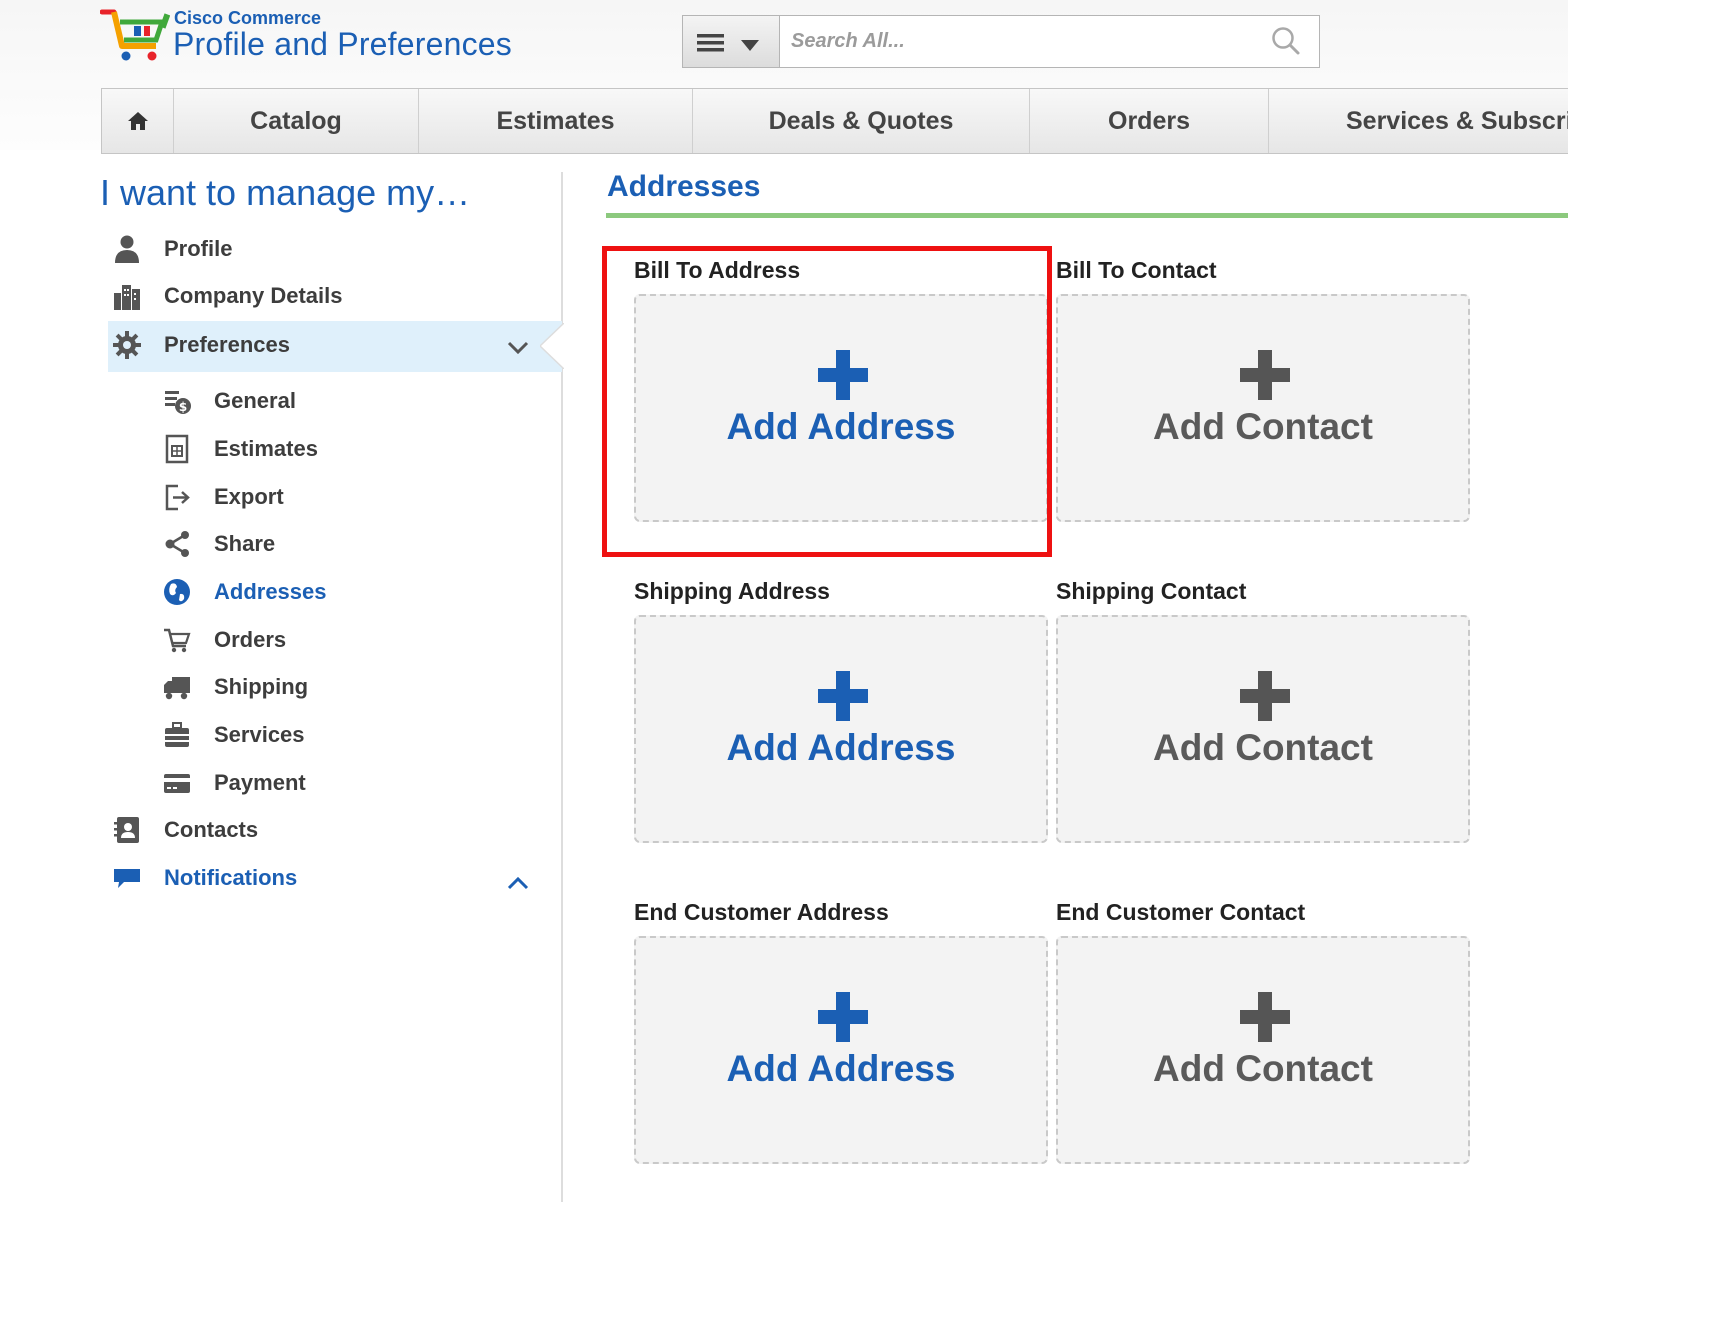 The height and width of the screenshot is (1334, 1710). I want to click on selection-pointer, so click(552, 346).